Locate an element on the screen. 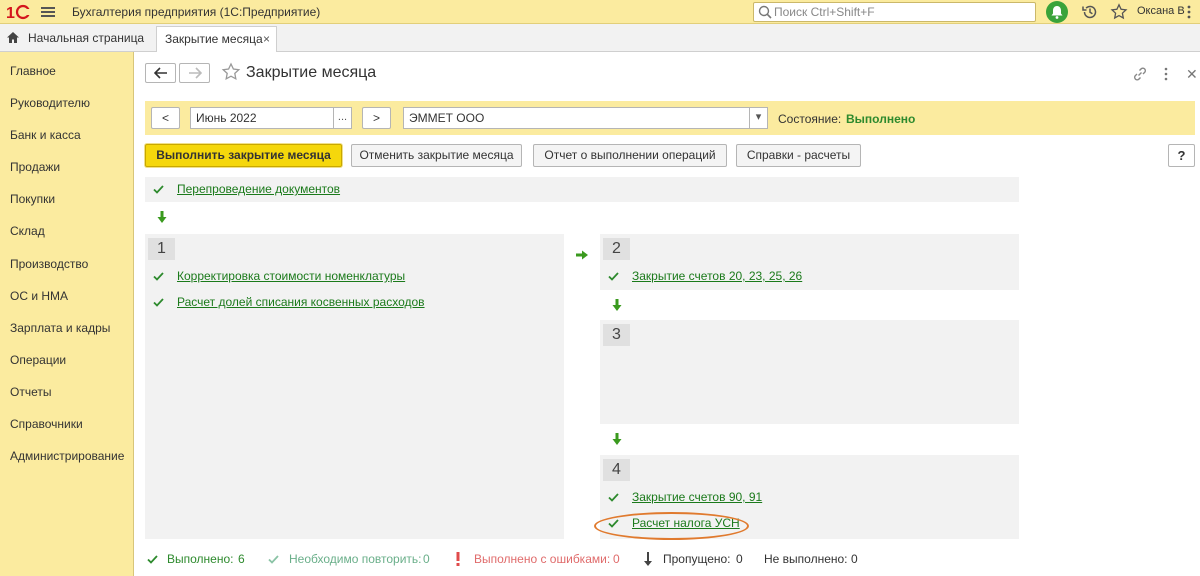 The width and height of the screenshot is (1200, 576). skipped-count: 0 is located at coordinates (739, 559).